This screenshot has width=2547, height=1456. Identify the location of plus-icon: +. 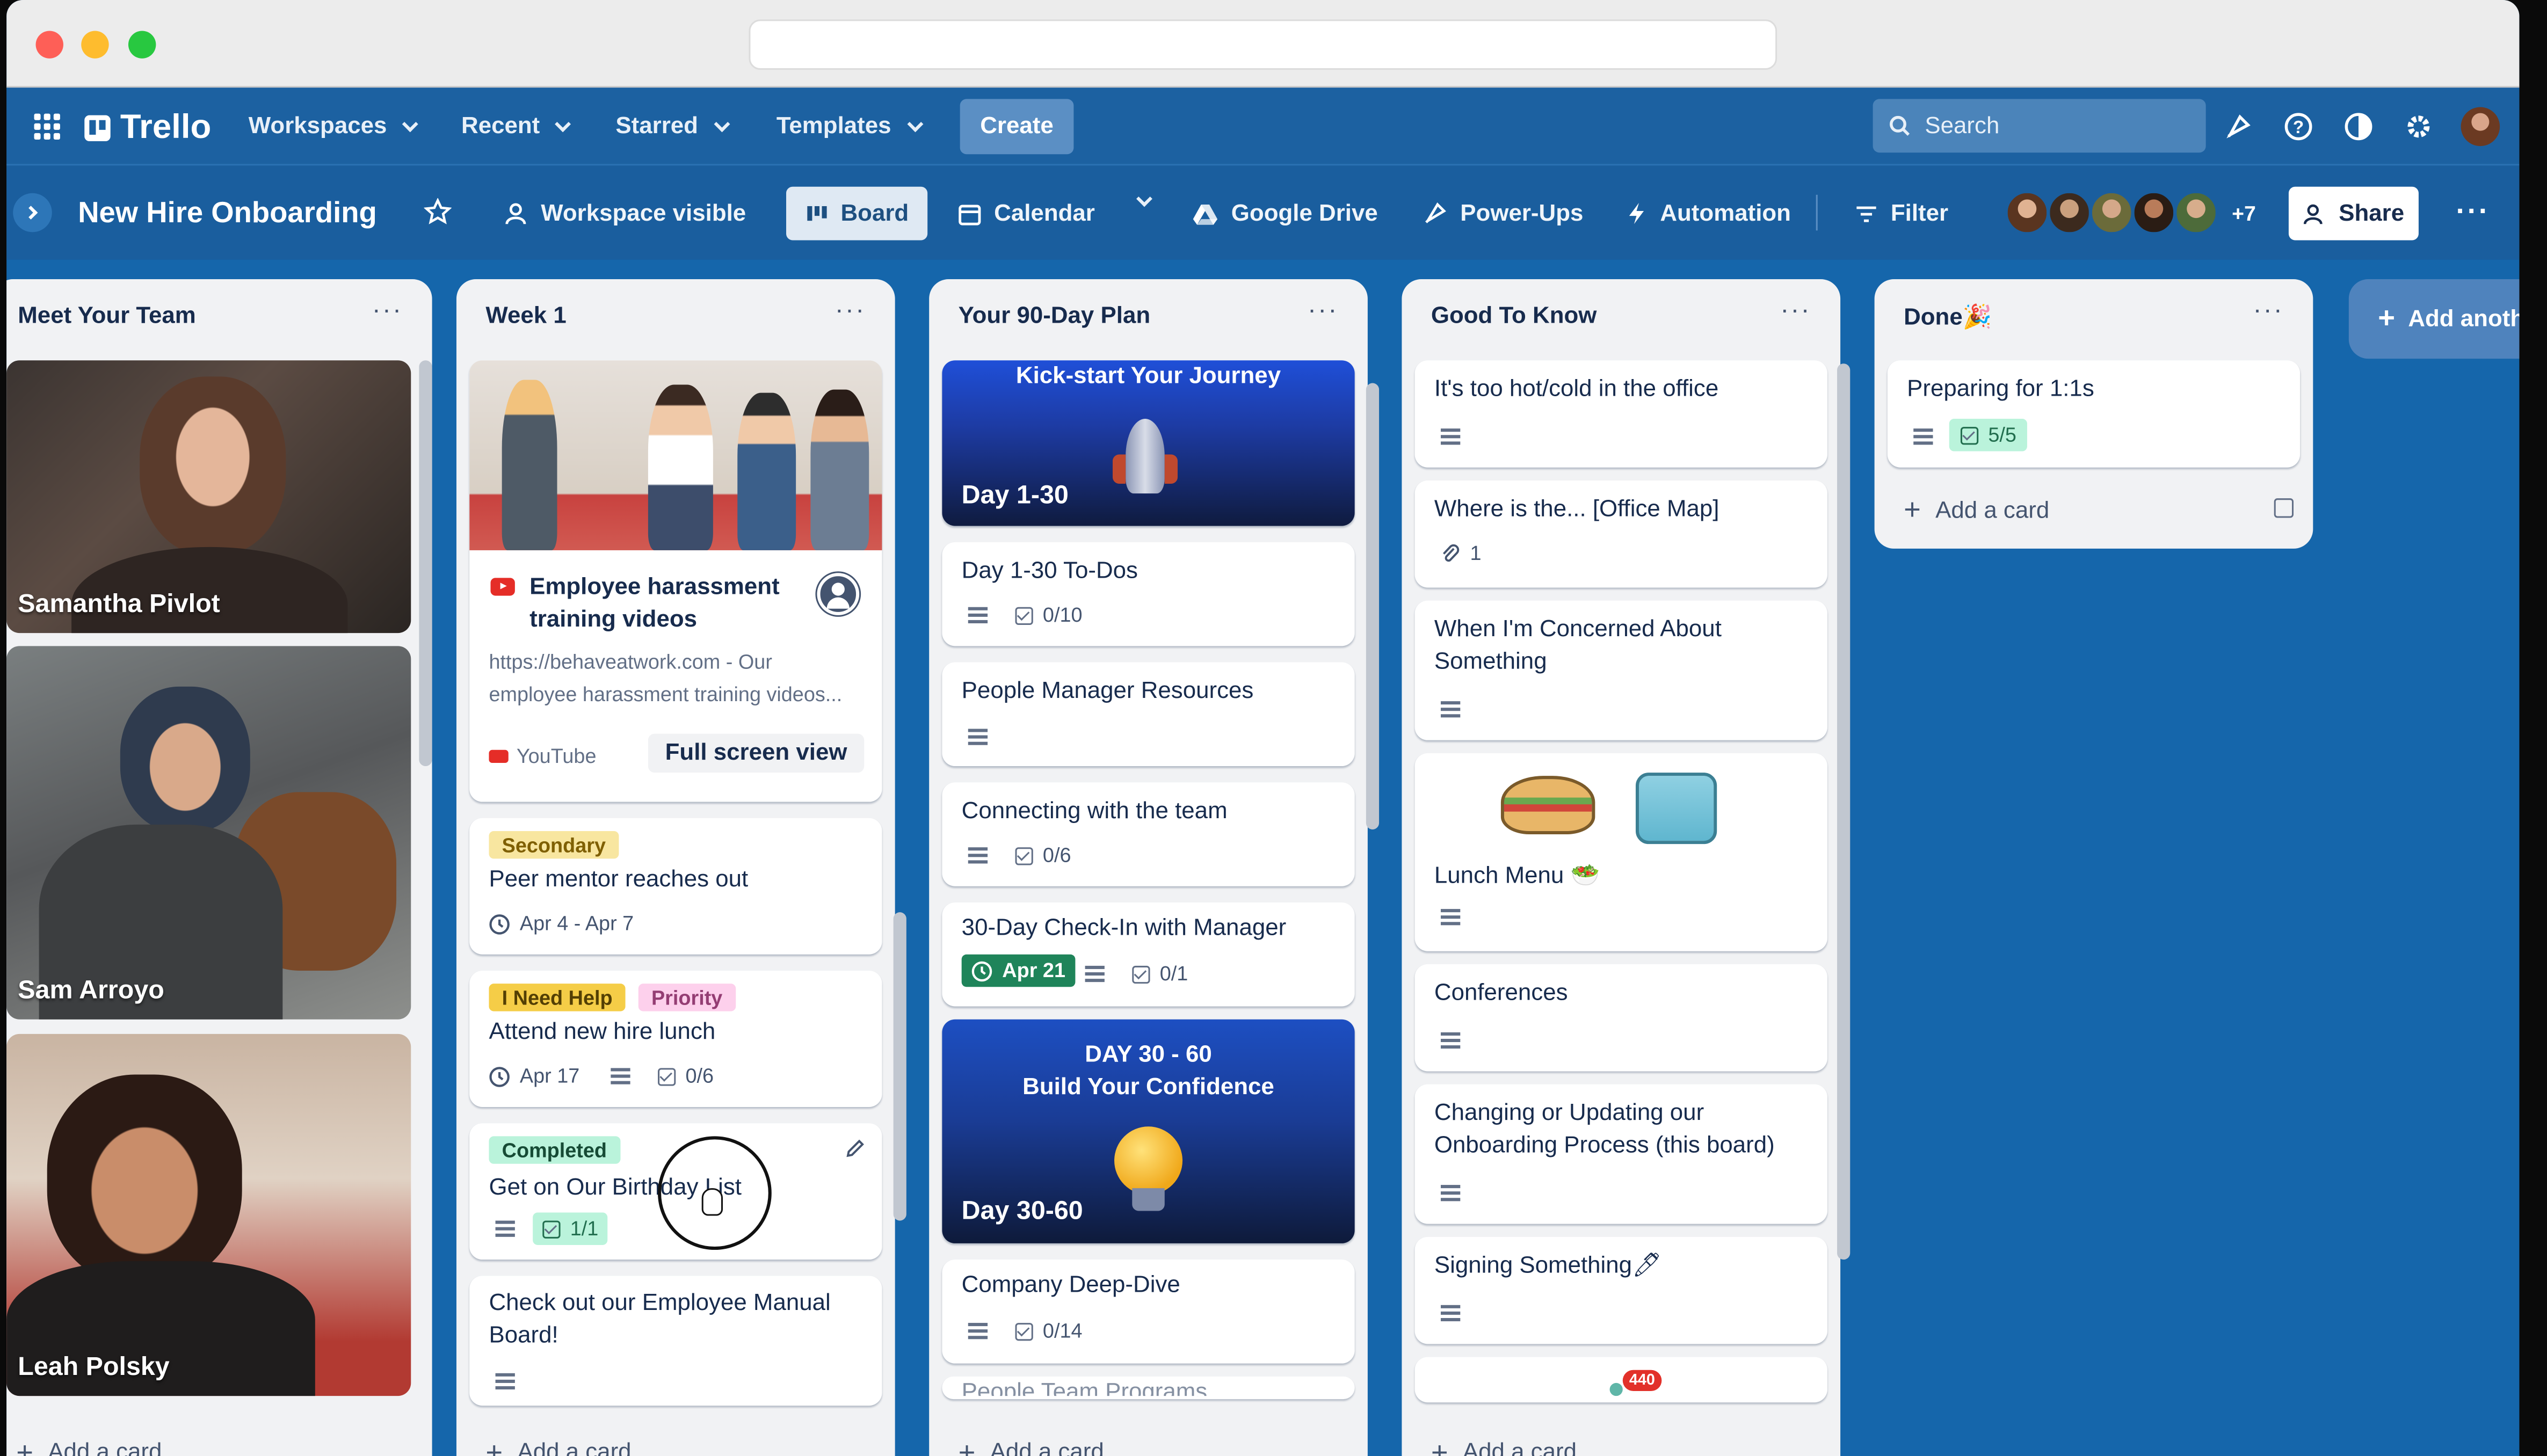
(1912, 510).